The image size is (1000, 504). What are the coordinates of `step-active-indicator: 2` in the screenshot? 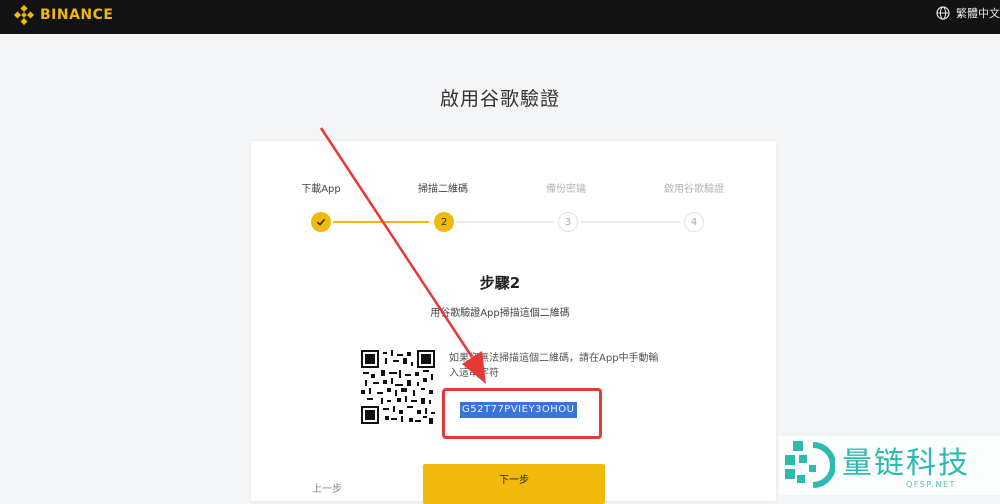 It's located at (444, 222).